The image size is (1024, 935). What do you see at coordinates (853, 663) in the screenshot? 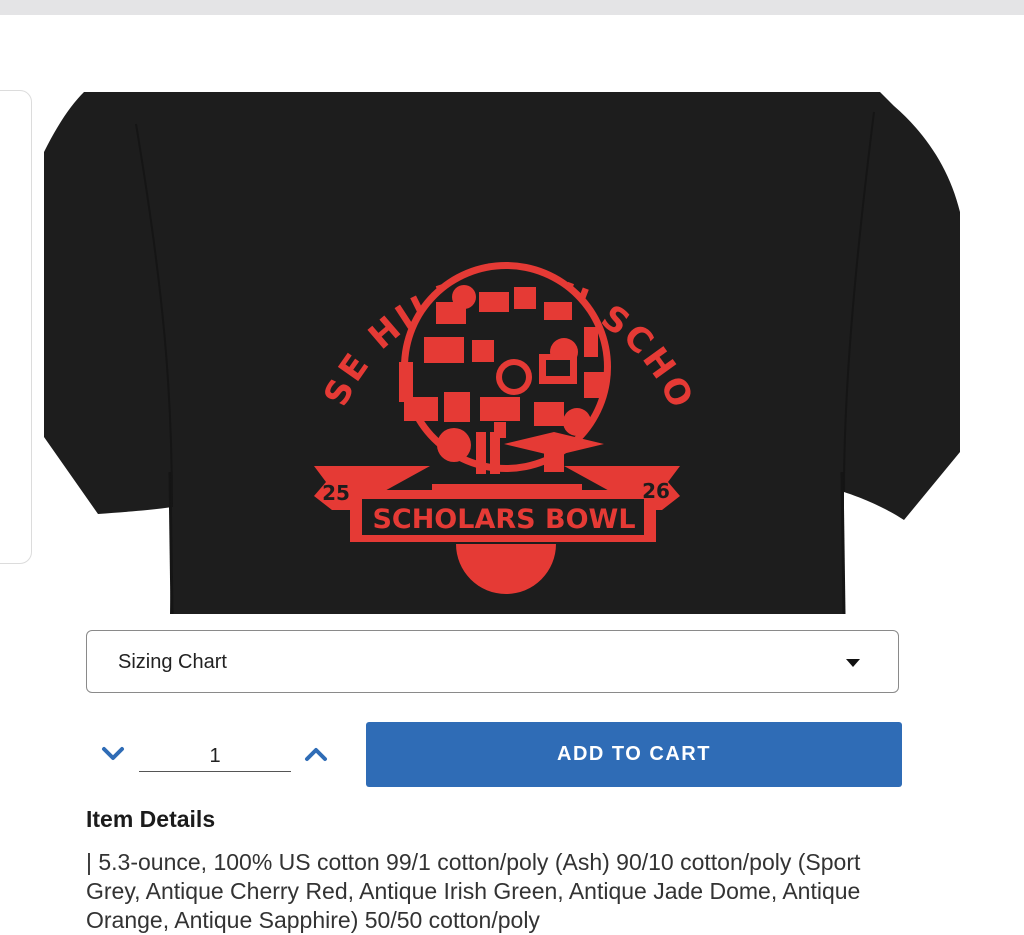
I see `caret-down-icon` at bounding box center [853, 663].